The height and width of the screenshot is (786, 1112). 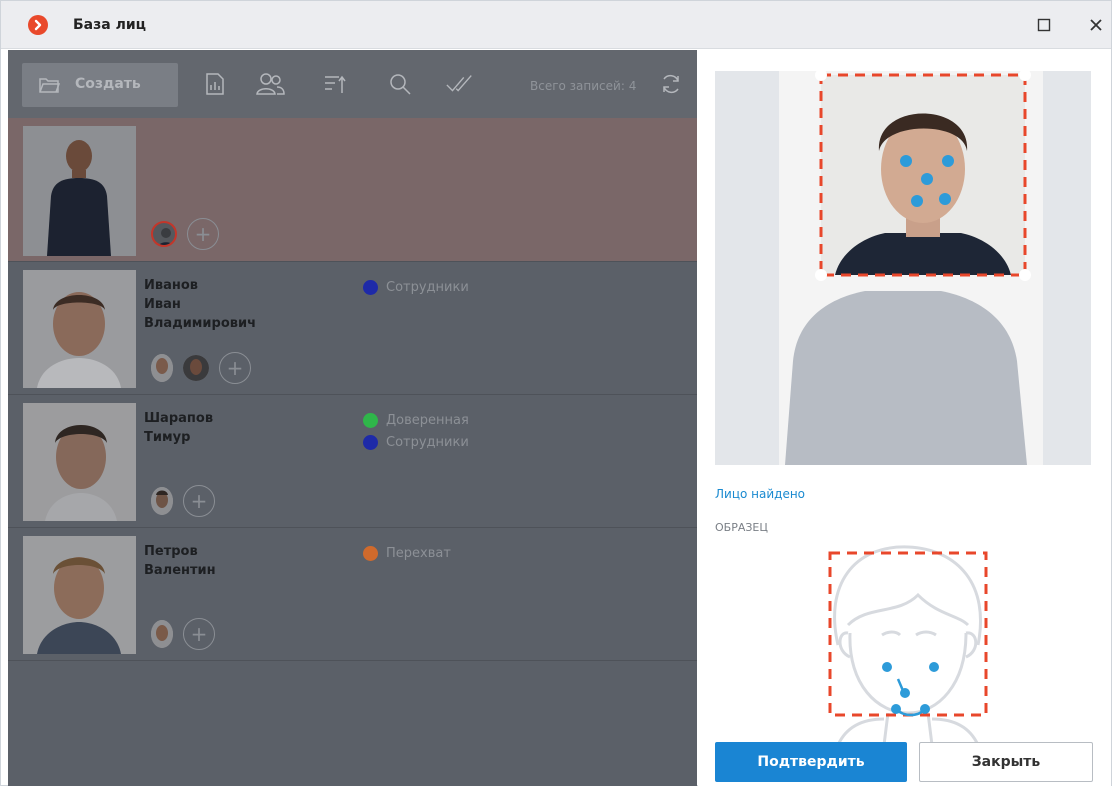 I want to click on group-label: Перехват, so click(x=418, y=553).